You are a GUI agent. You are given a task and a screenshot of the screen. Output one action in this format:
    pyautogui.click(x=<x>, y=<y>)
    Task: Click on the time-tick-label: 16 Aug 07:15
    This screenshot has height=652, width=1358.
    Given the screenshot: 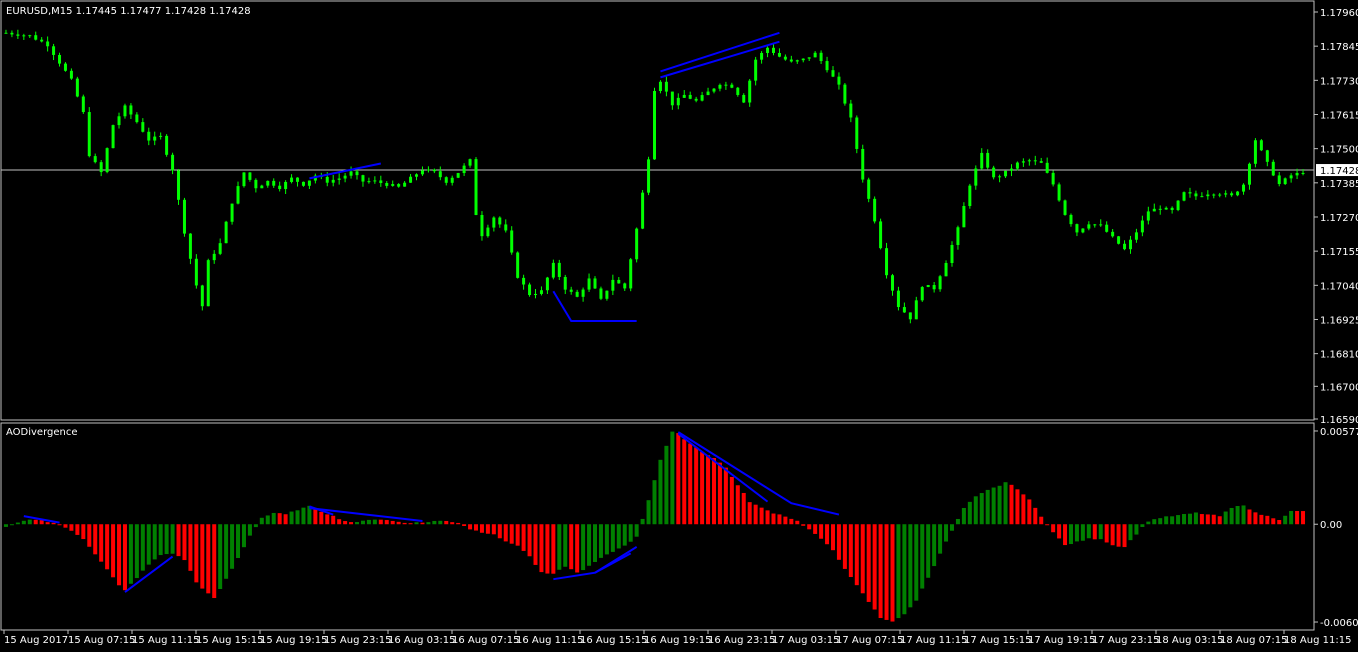 What is the action you would take?
    pyautogui.click(x=485, y=640)
    